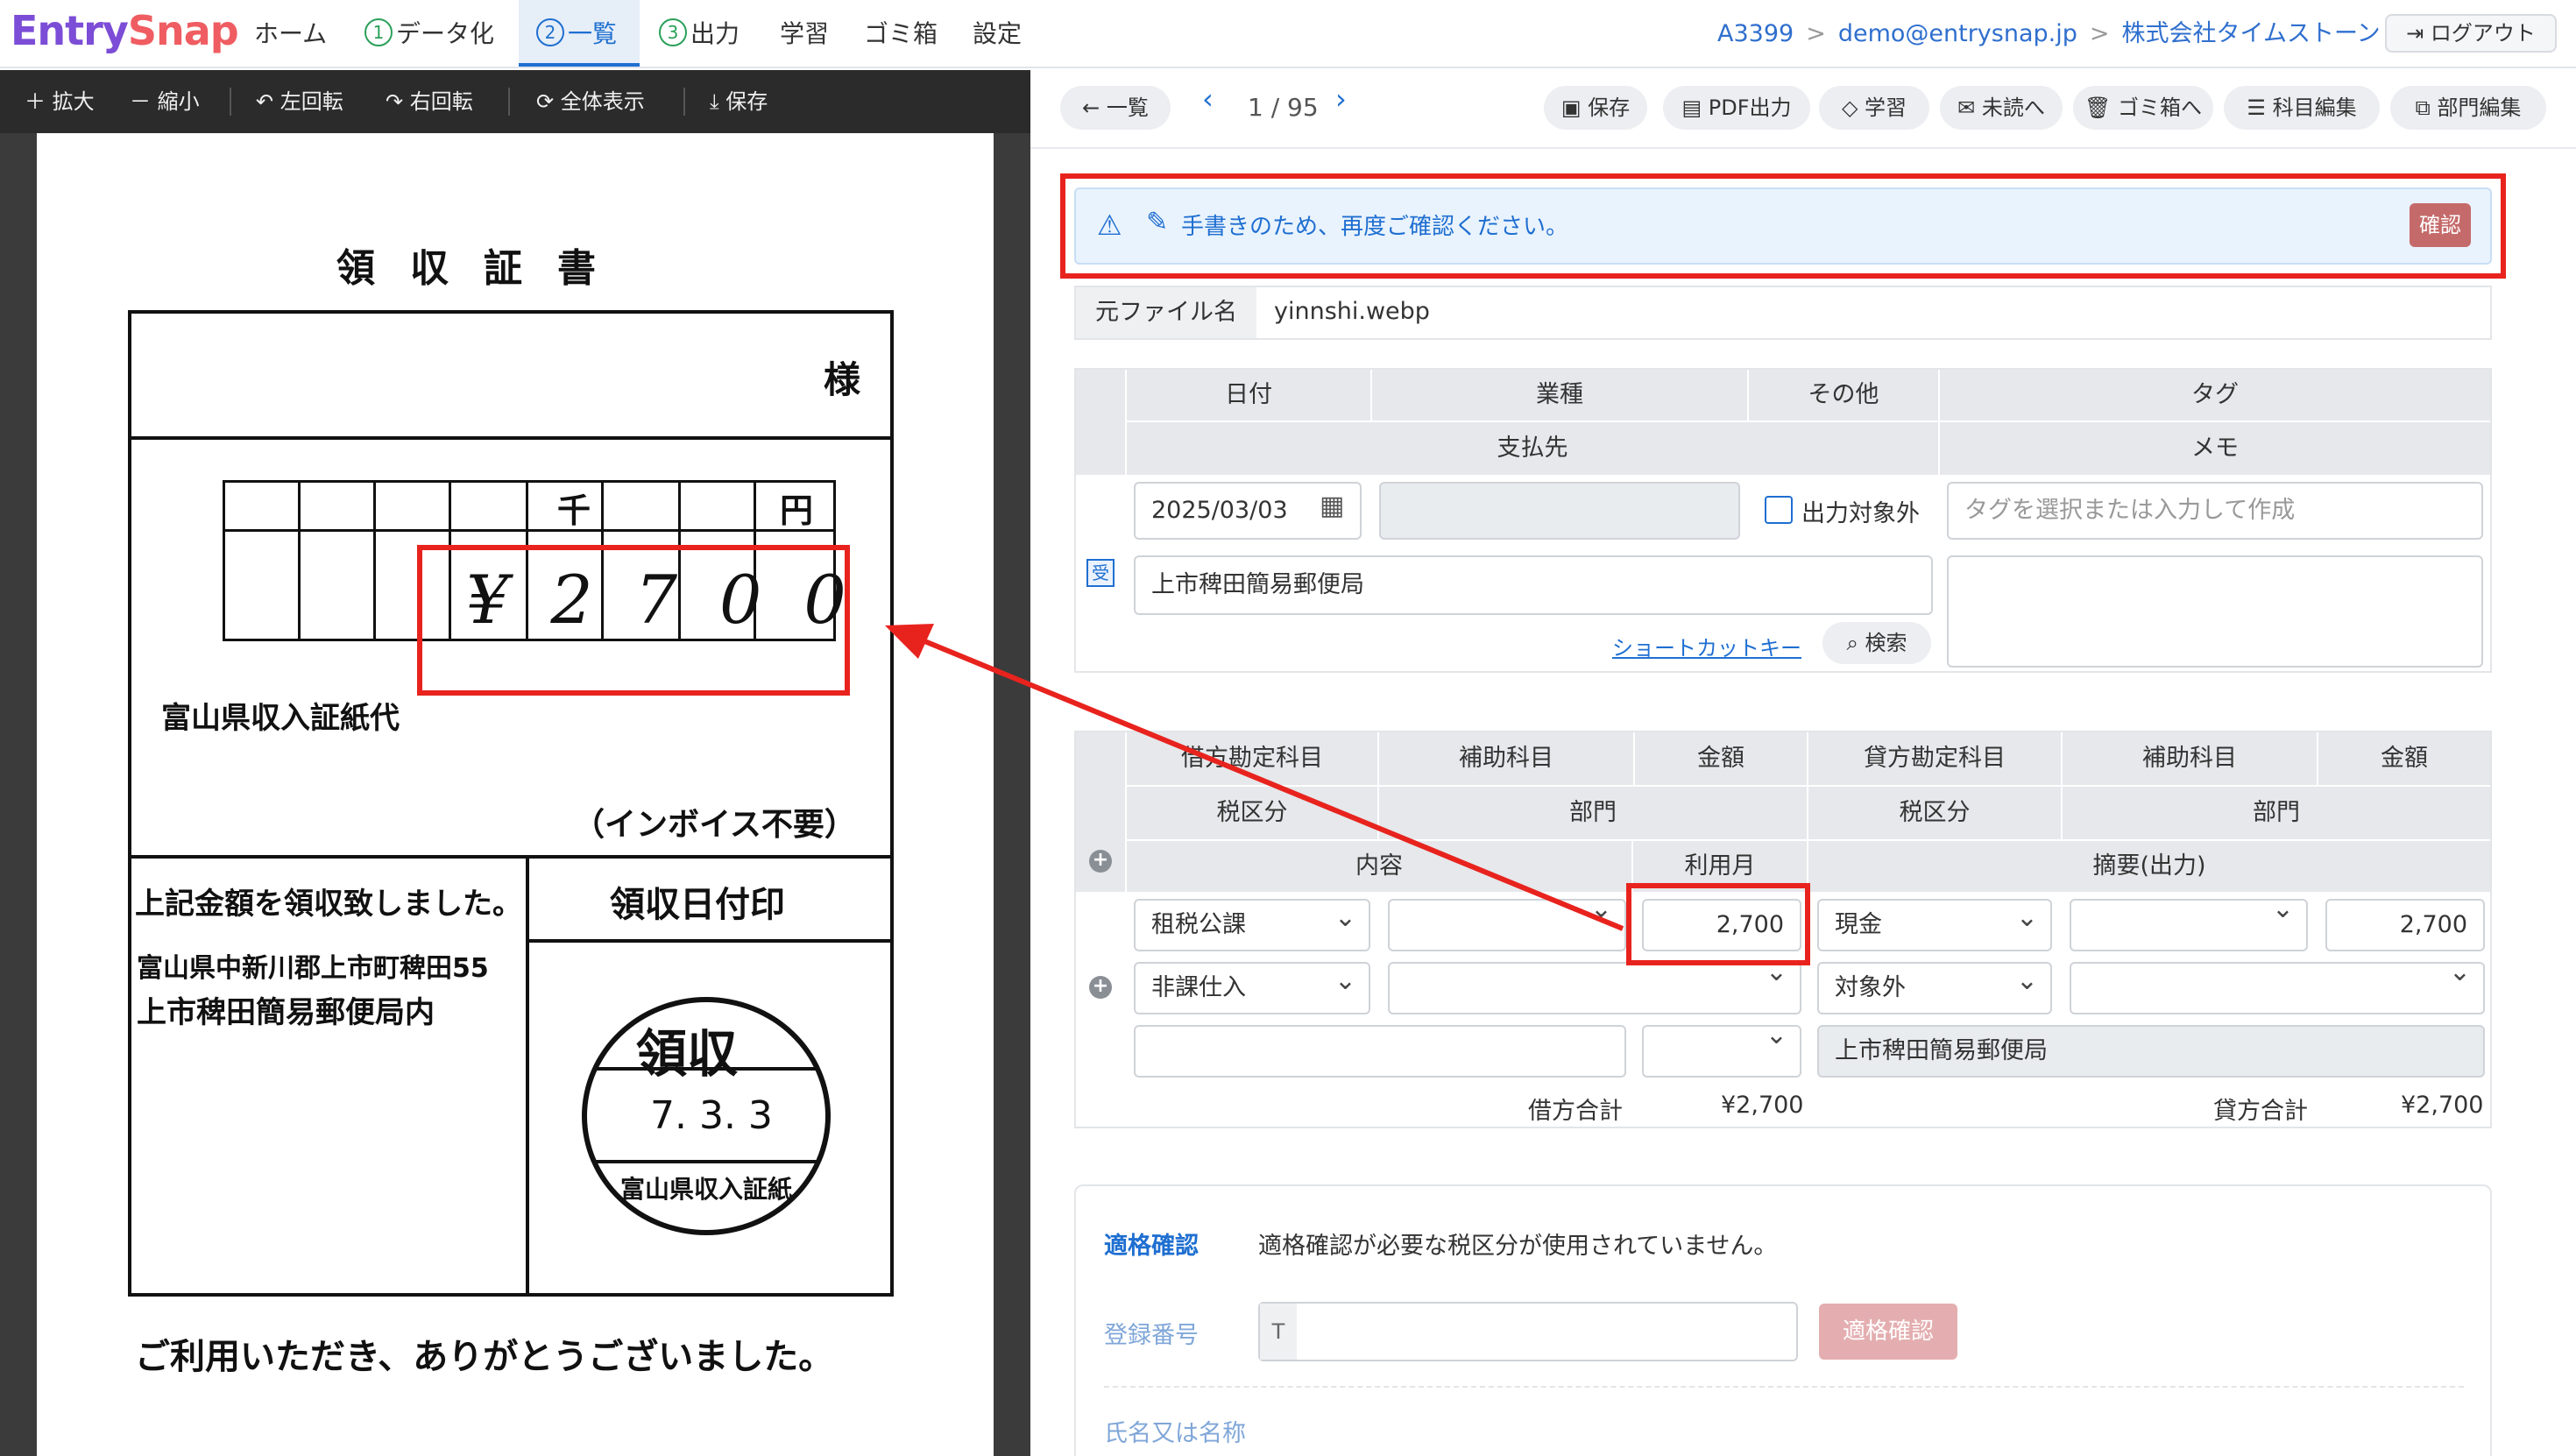 This screenshot has width=2576, height=1456. I want to click on summary-output: 上市稗田簡易郵便局, so click(2151, 1051).